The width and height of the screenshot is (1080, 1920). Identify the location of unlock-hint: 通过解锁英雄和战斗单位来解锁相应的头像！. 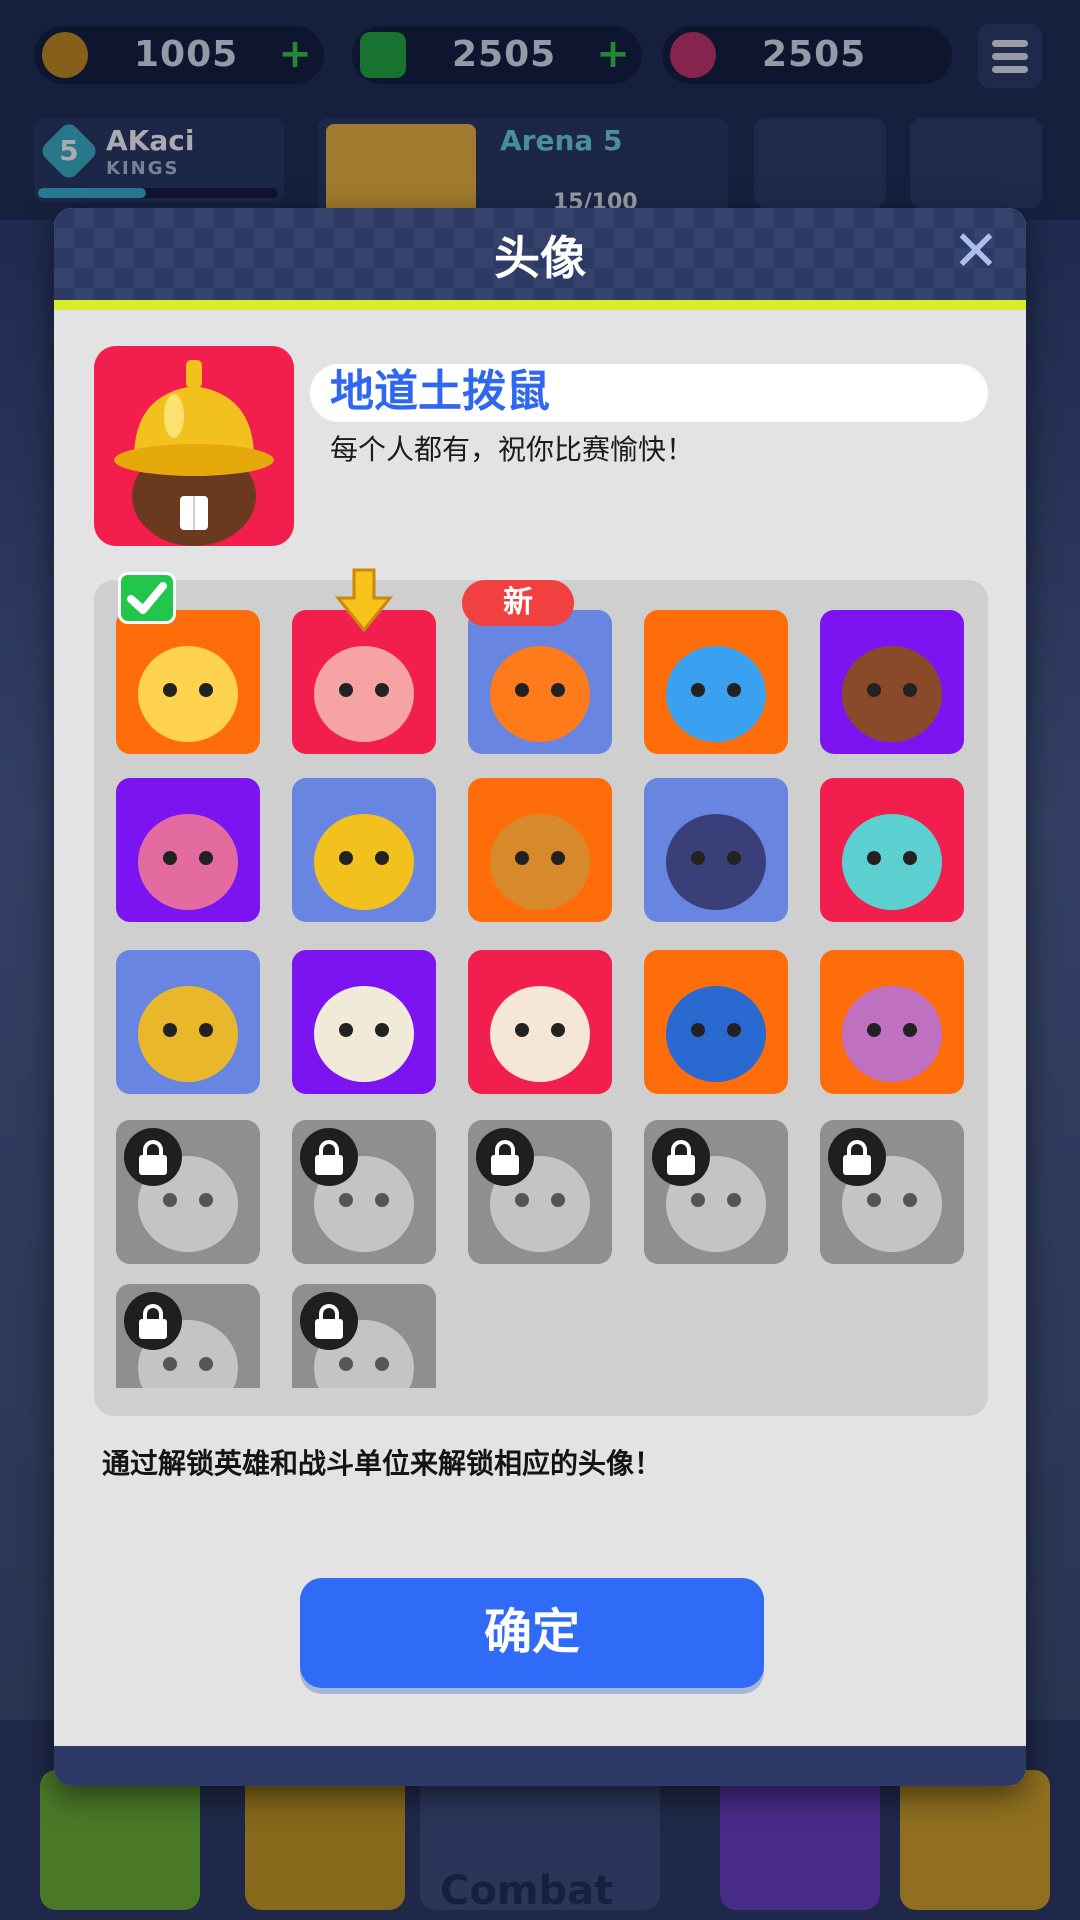
(382, 1463).